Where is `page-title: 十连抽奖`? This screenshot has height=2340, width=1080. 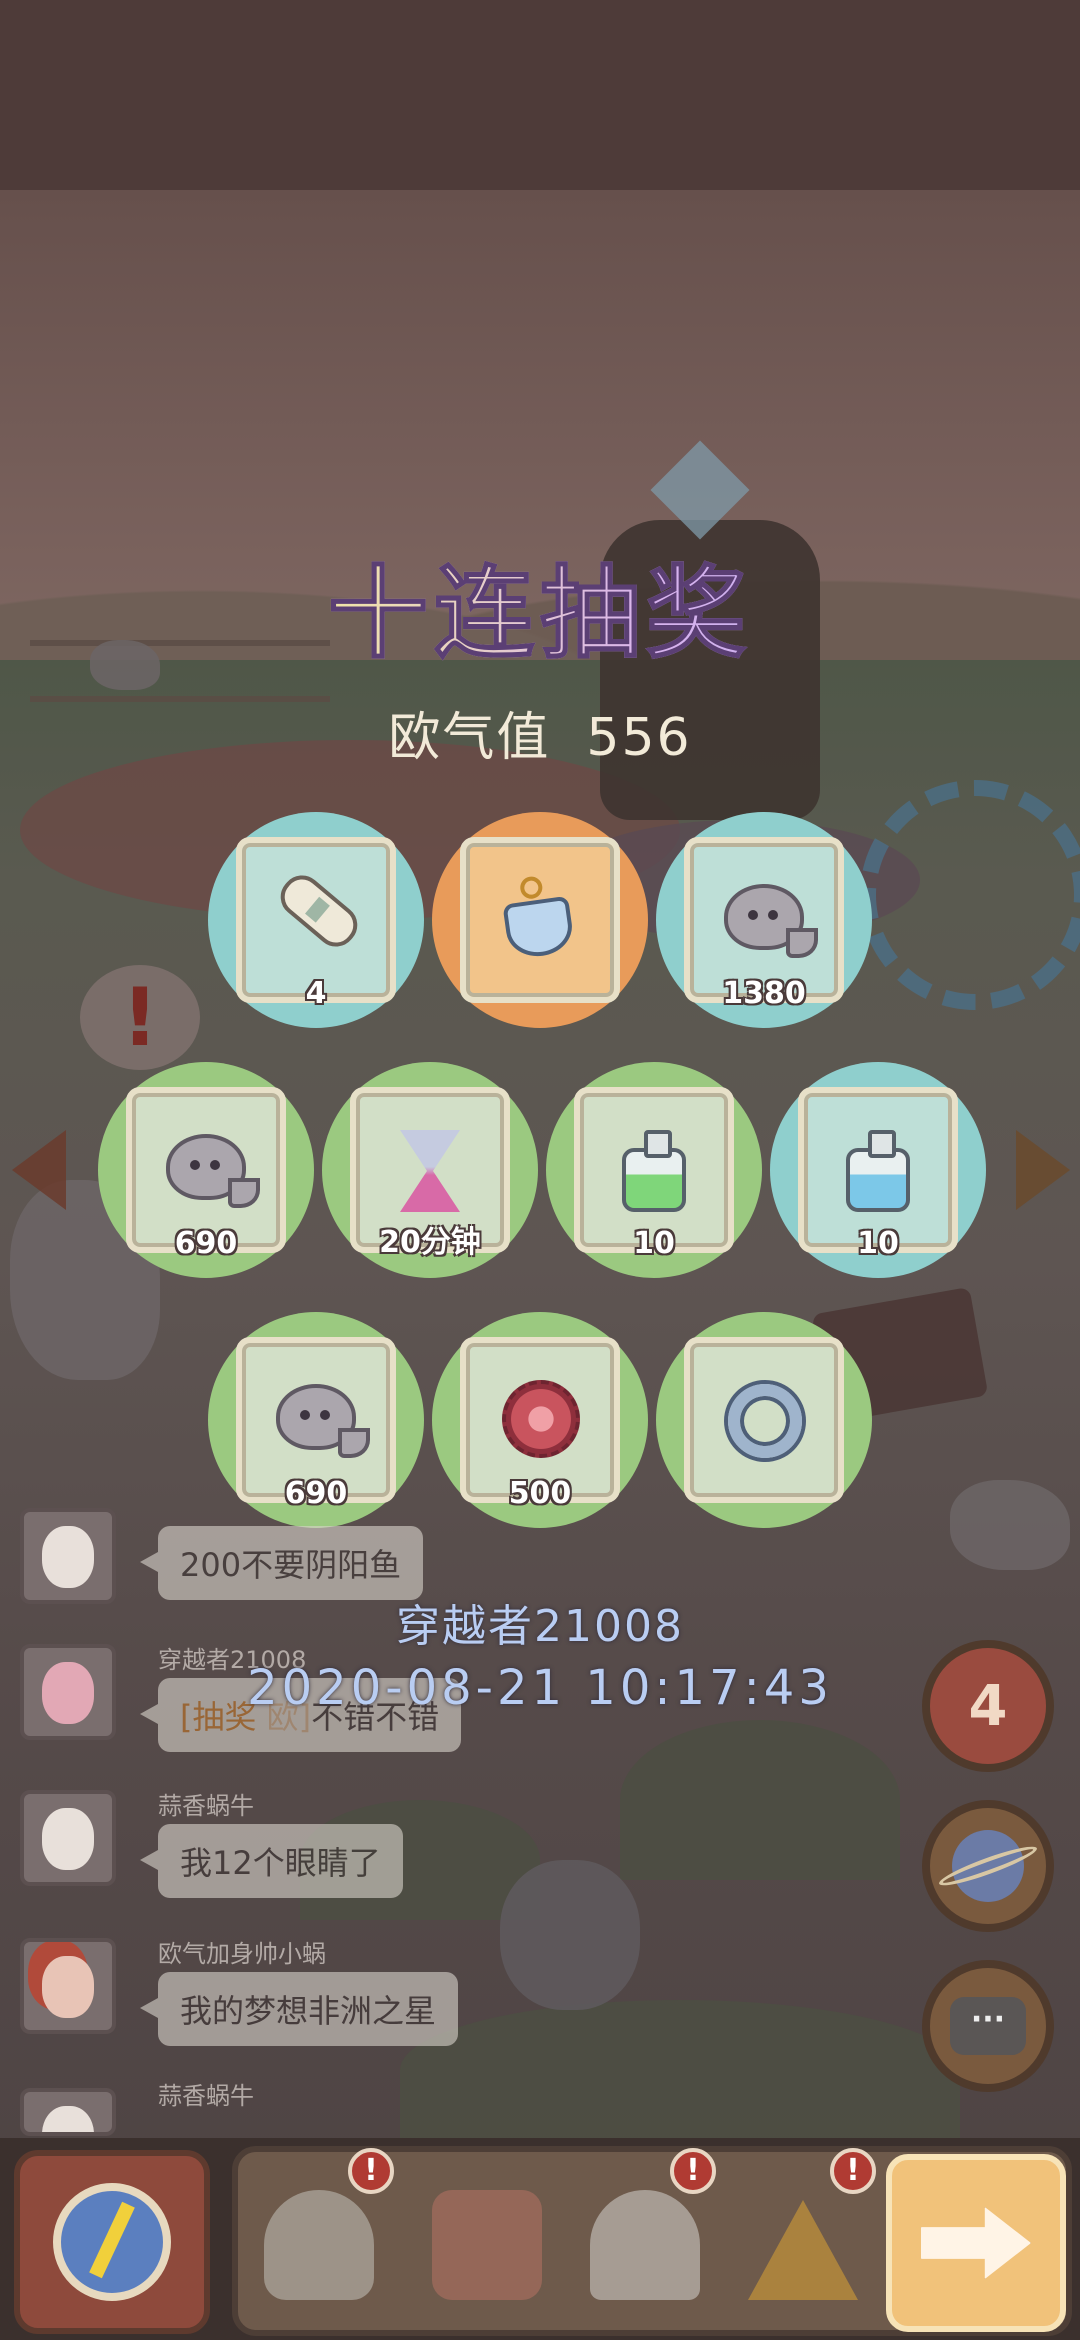
page-title: 十连抽奖 is located at coordinates (540, 604).